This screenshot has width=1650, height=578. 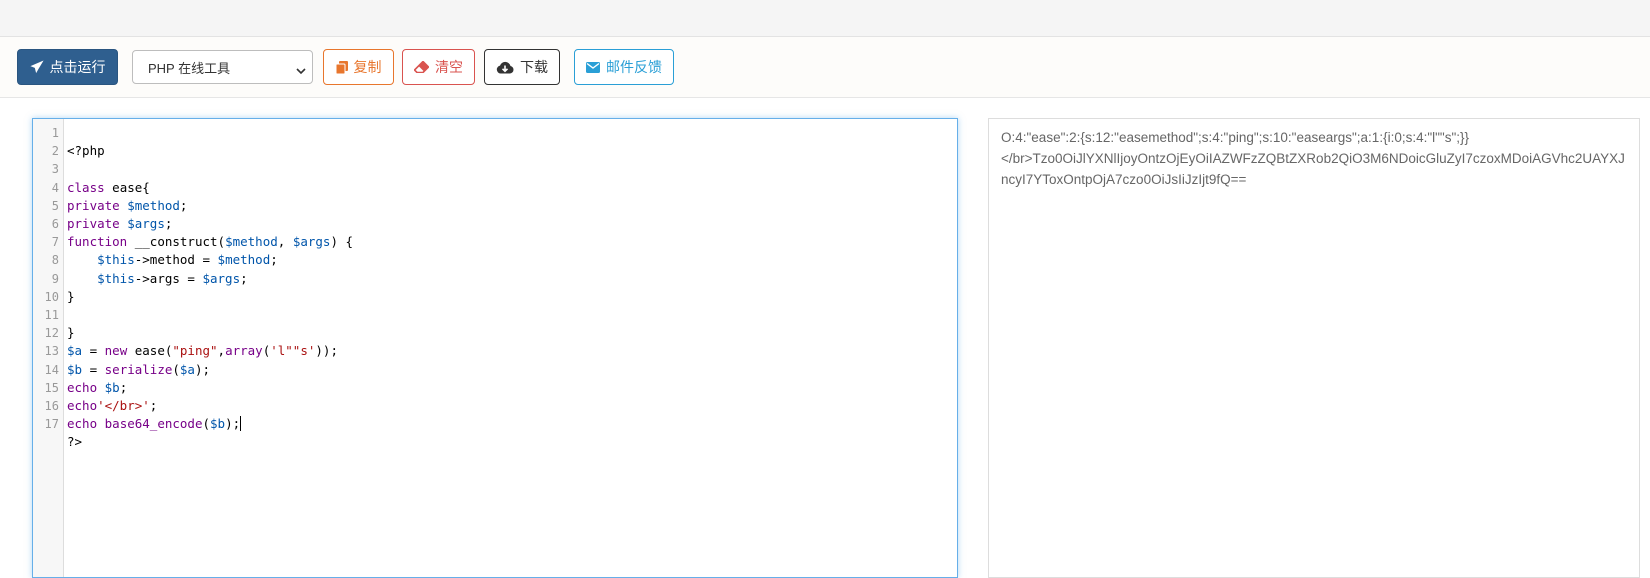 What do you see at coordinates (51, 387) in the screenshot?
I see `line-number: 15` at bounding box center [51, 387].